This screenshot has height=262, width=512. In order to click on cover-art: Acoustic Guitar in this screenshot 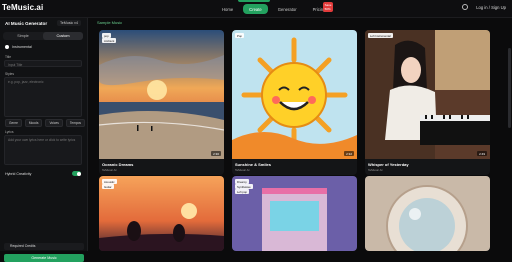, I will do `click(161, 213)`.